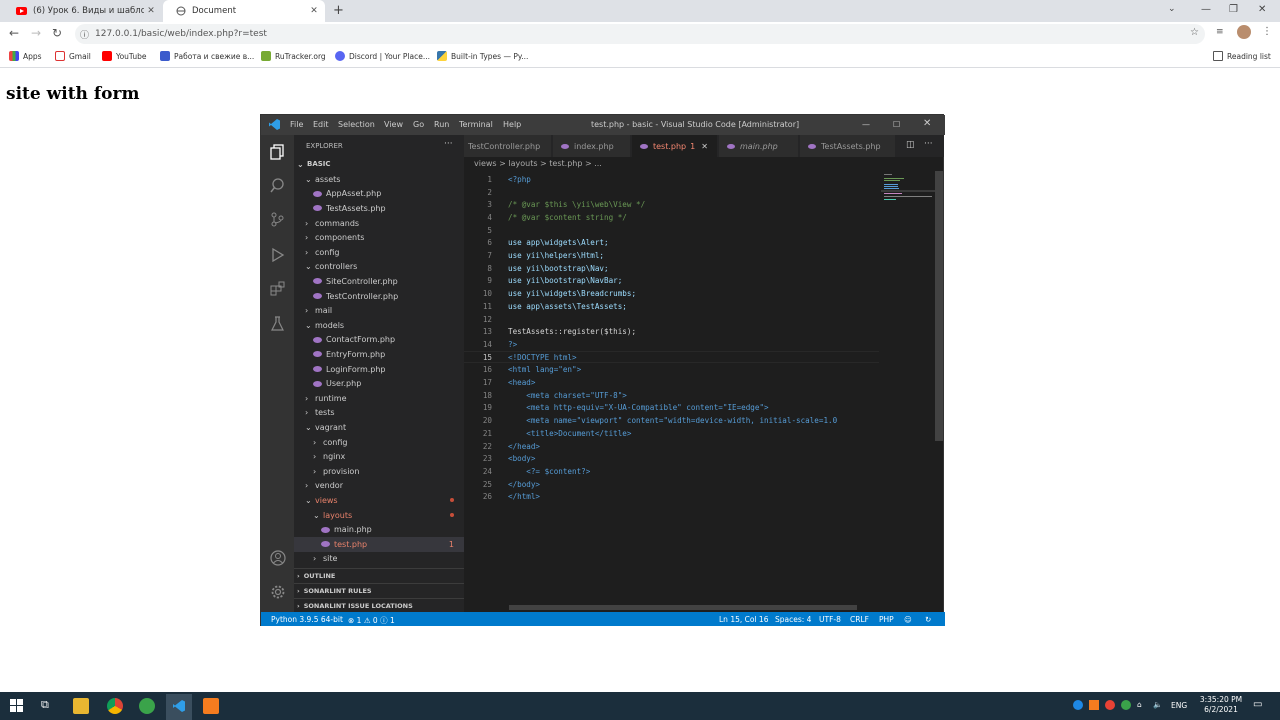 This screenshot has height=720, width=1280. I want to click on bookmark-gmail: Gmail, so click(73, 56).